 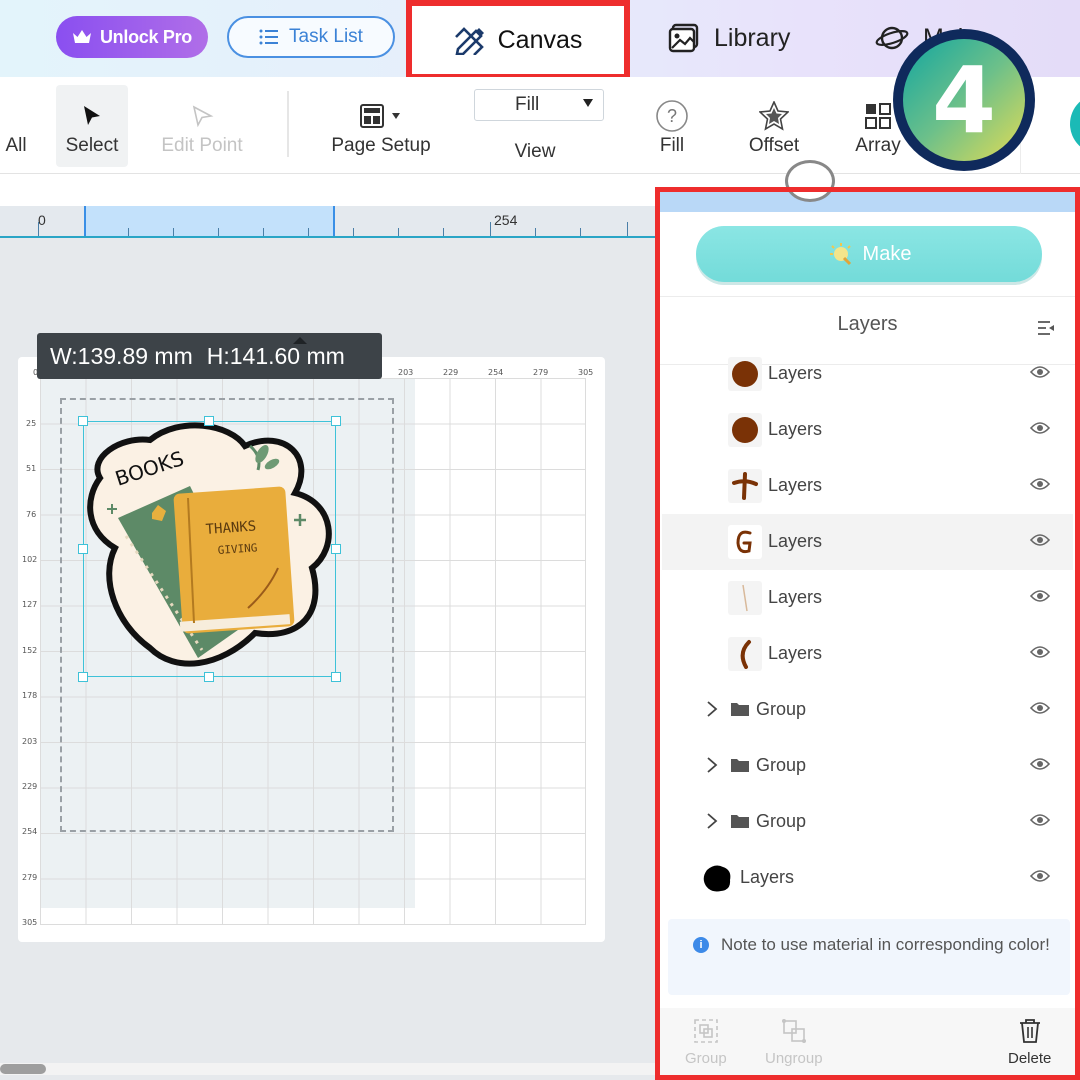 I want to click on list-icon, so click(x=269, y=37).